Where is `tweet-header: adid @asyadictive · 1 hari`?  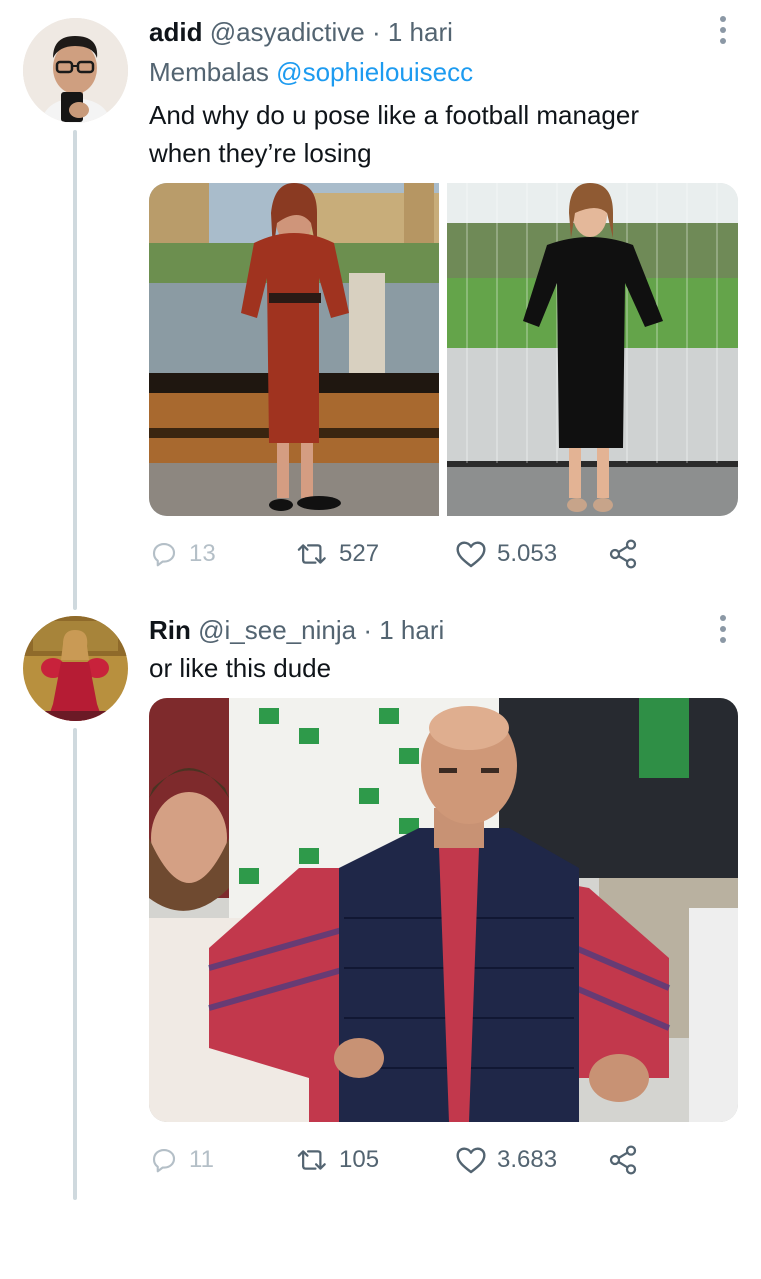
tweet-header: adid @asyadictive · 1 hari is located at coordinates (425, 32).